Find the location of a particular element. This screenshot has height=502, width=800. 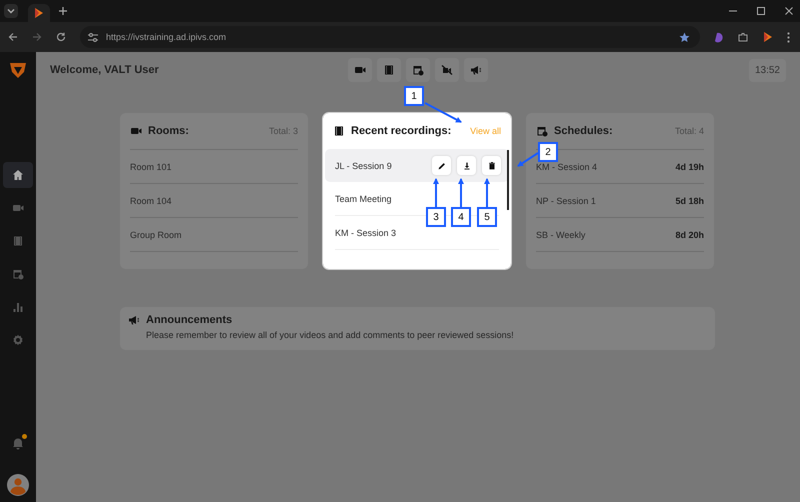

total-count: Total: 3 is located at coordinates (283, 131).